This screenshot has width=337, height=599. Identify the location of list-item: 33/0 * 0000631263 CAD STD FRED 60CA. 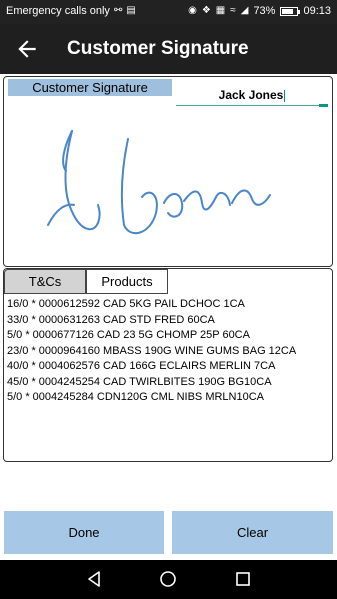
(111, 319).